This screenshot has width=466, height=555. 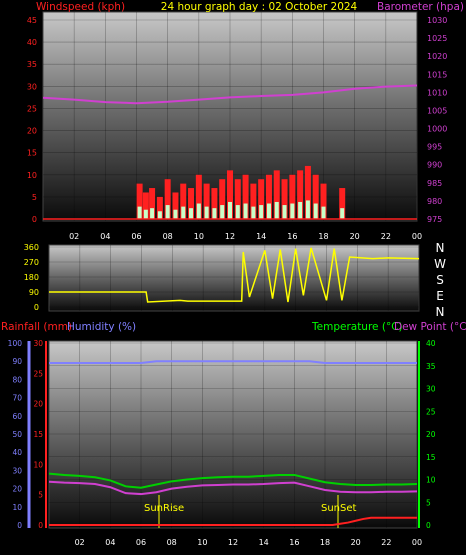 What do you see at coordinates (80, 542) in the screenshot?
I see `temp-x-tick-label: 02` at bounding box center [80, 542].